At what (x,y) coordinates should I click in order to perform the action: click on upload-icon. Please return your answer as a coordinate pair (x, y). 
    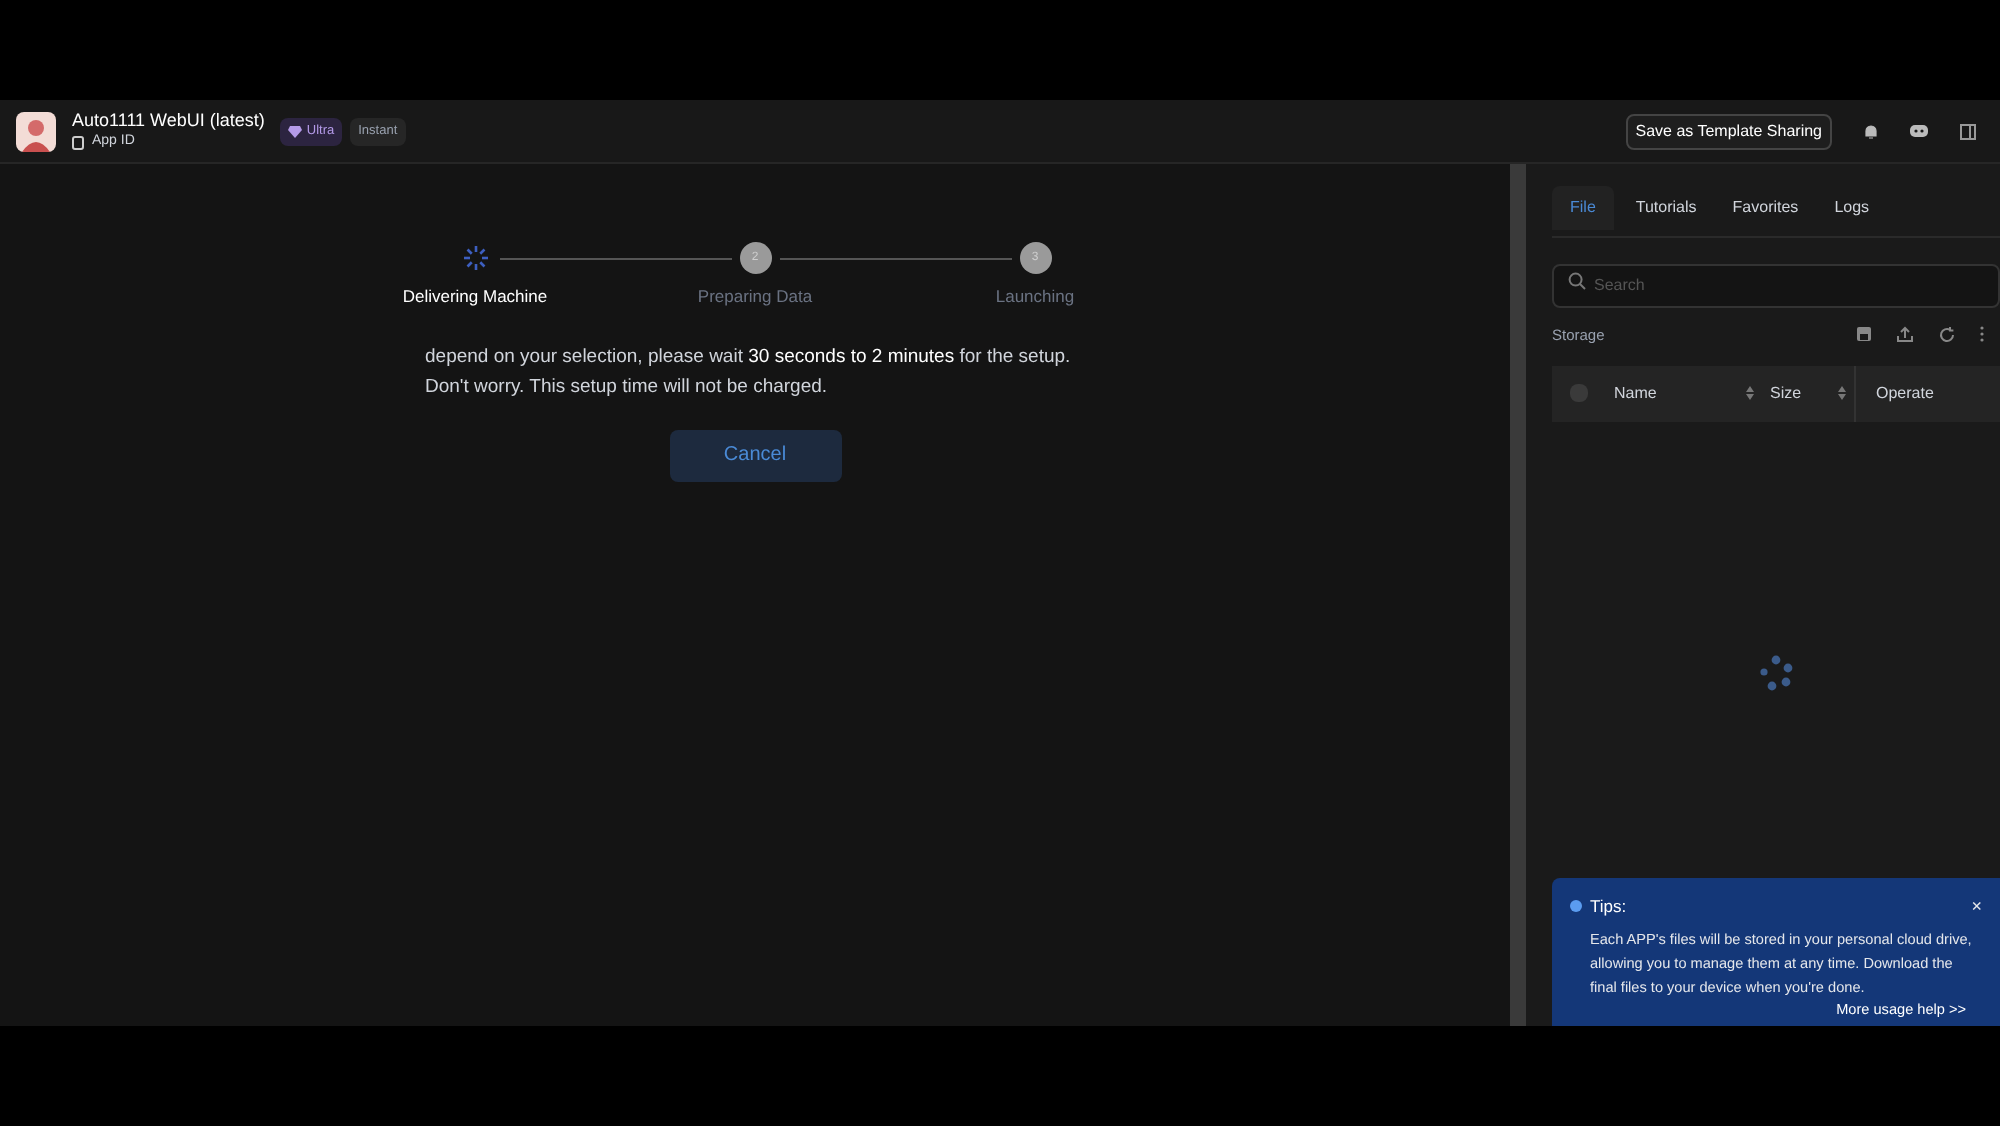
    Looking at the image, I should click on (1905, 334).